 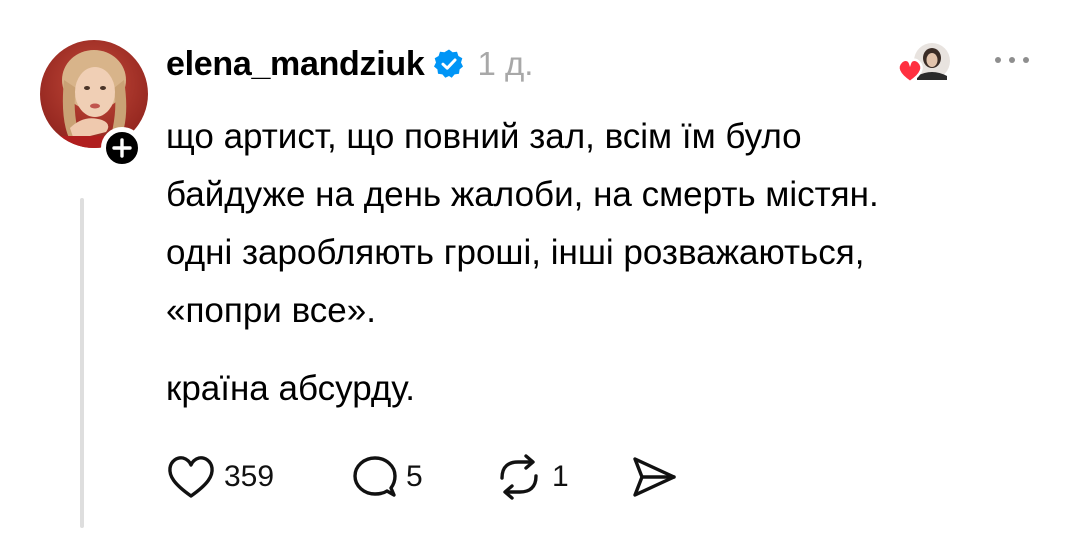 What do you see at coordinates (449, 64) in the screenshot?
I see `verified-badge-icon` at bounding box center [449, 64].